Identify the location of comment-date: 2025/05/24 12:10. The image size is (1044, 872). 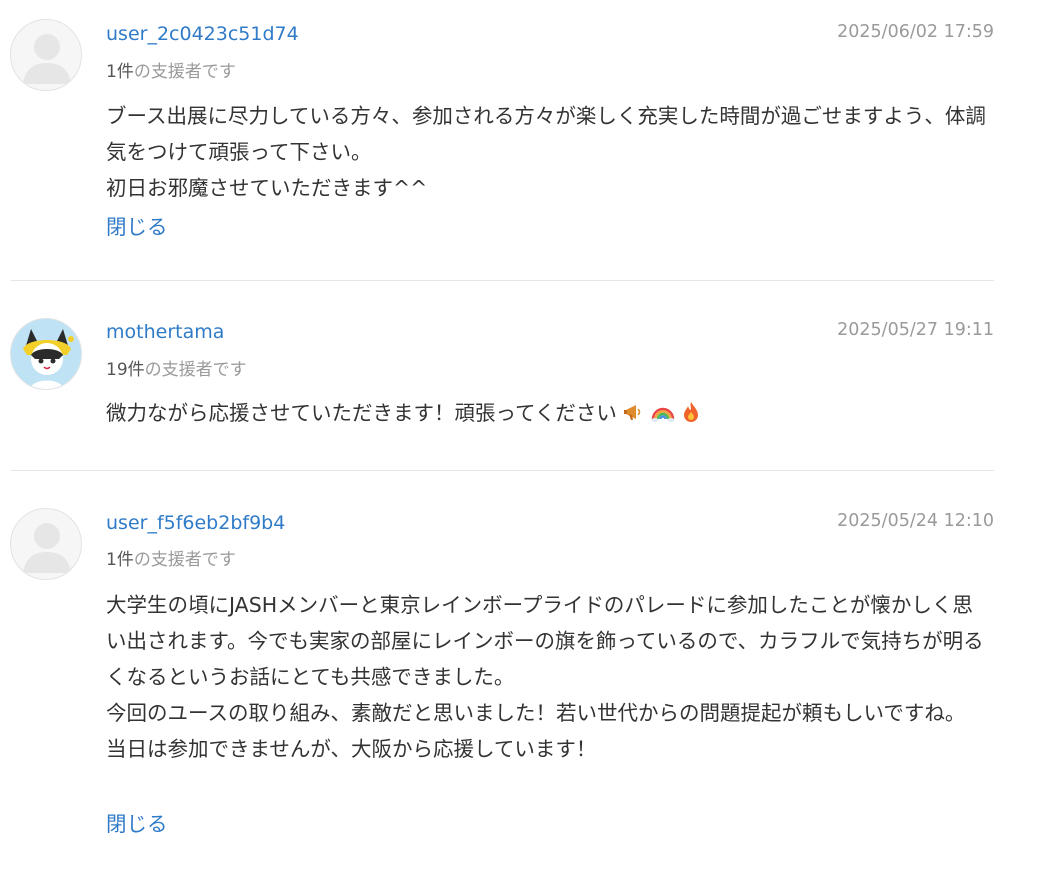
(915, 521).